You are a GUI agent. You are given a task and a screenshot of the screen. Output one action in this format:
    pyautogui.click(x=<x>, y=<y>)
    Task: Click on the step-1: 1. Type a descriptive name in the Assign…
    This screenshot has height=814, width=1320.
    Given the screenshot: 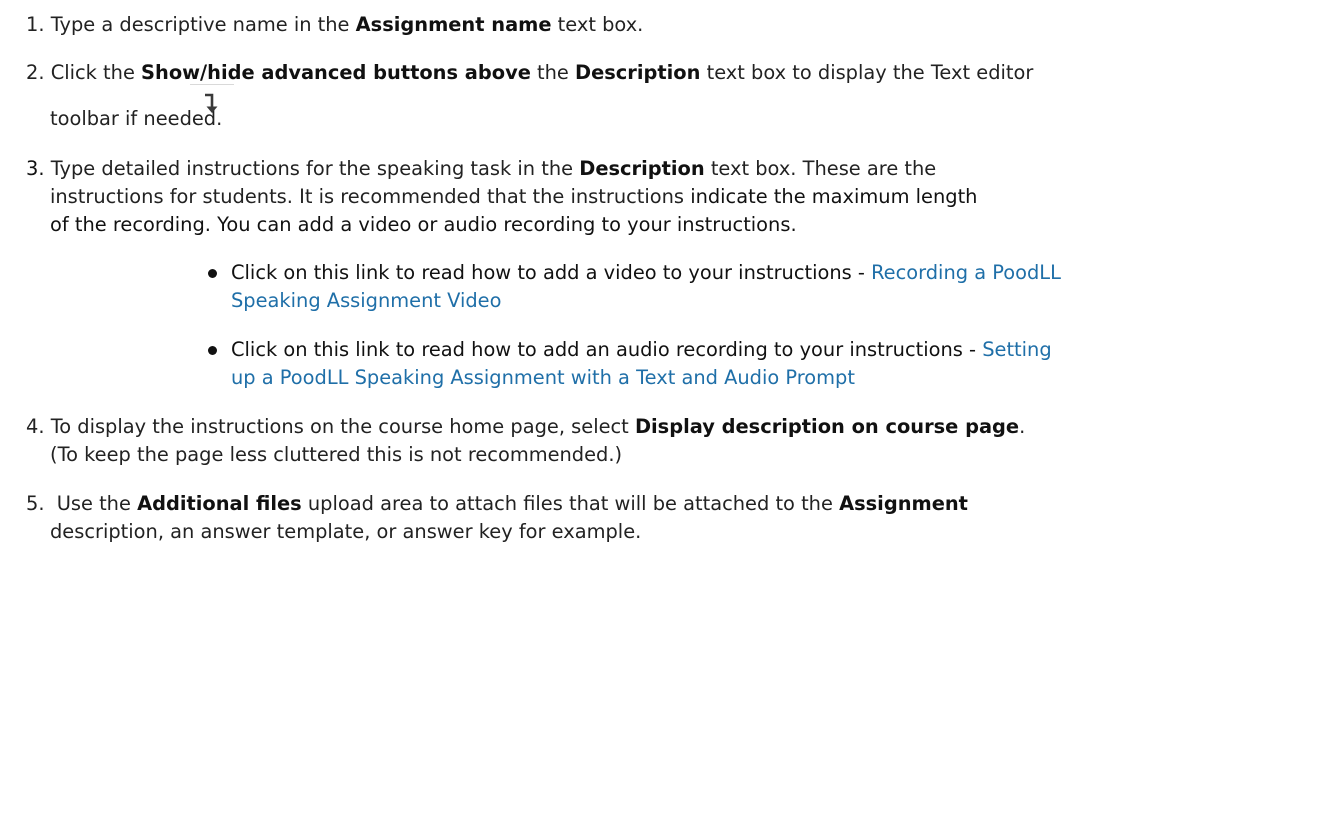 What is the action you would take?
    pyautogui.click(x=334, y=25)
    